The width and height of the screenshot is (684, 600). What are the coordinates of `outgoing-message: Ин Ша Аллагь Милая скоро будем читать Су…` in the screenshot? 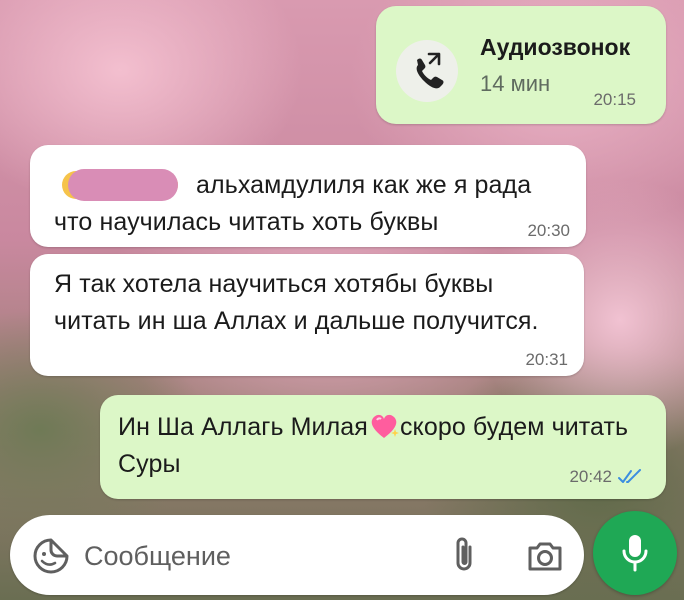 It's located at (383, 447).